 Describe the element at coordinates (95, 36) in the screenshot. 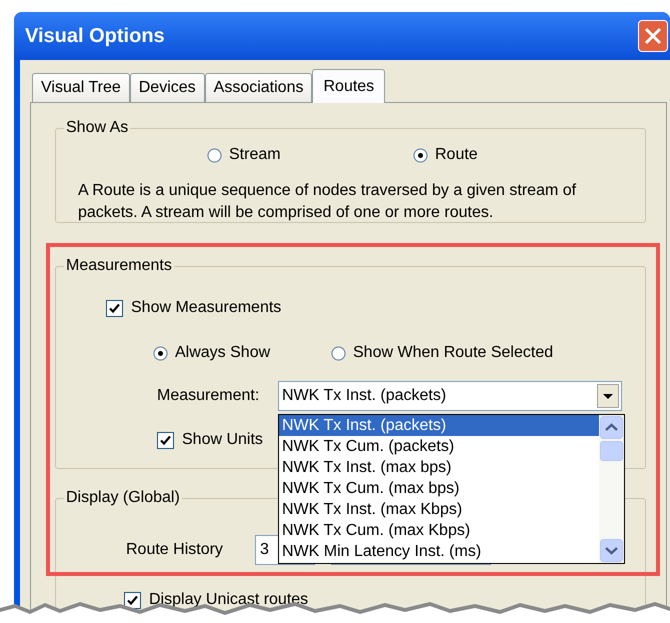

I see `window-title: Visual Options` at that location.